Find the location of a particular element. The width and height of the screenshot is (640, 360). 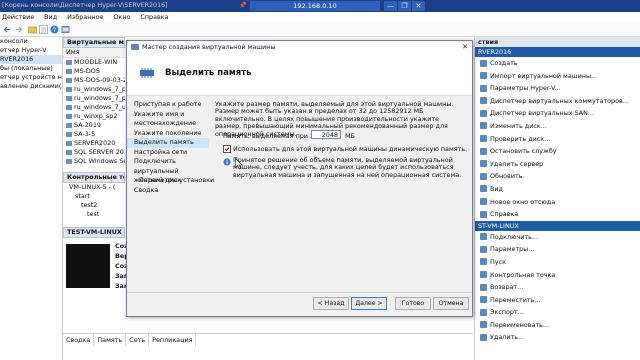

actions-vm-section: ST-VM-LINUX is located at coordinates (557, 225).